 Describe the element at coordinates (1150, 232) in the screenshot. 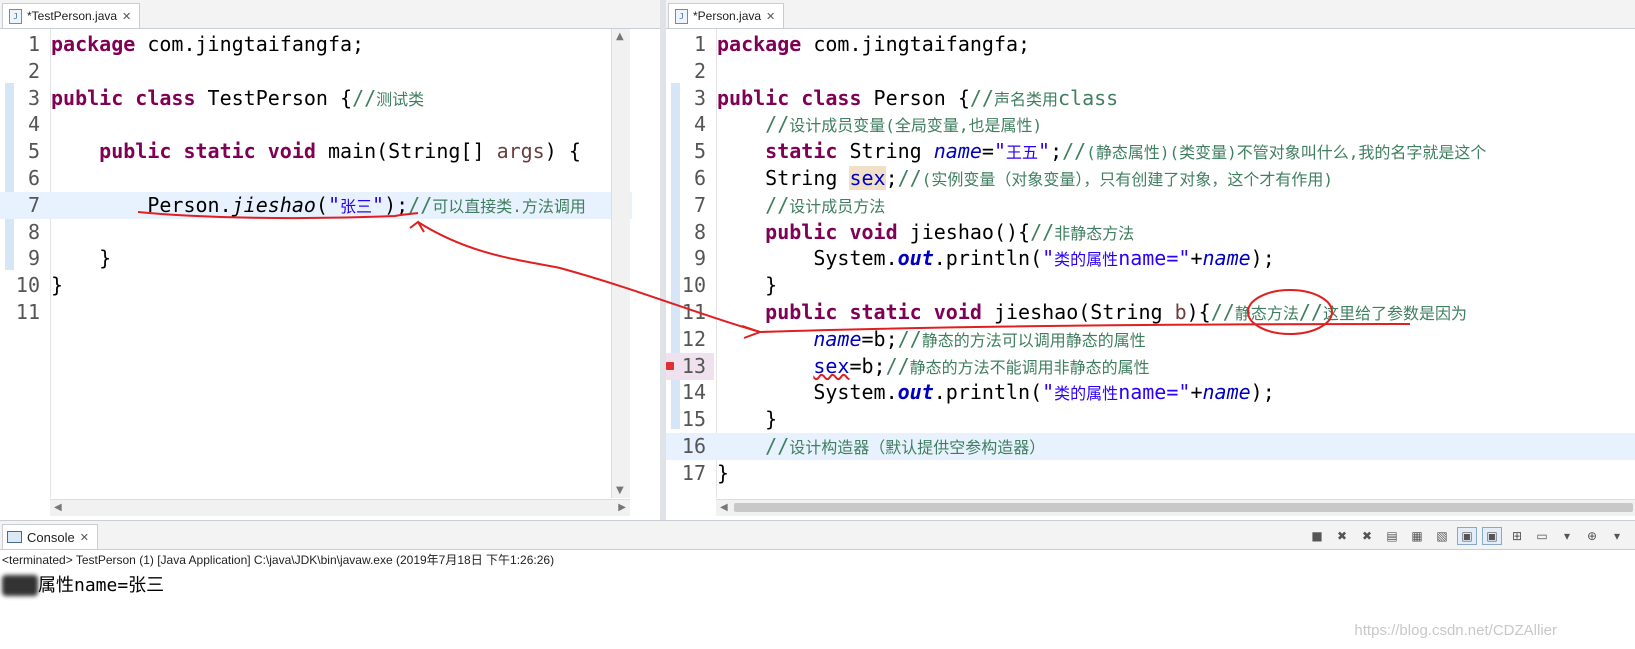

I see `code-line: 8 public void jieshao(){//非静态方法` at that location.